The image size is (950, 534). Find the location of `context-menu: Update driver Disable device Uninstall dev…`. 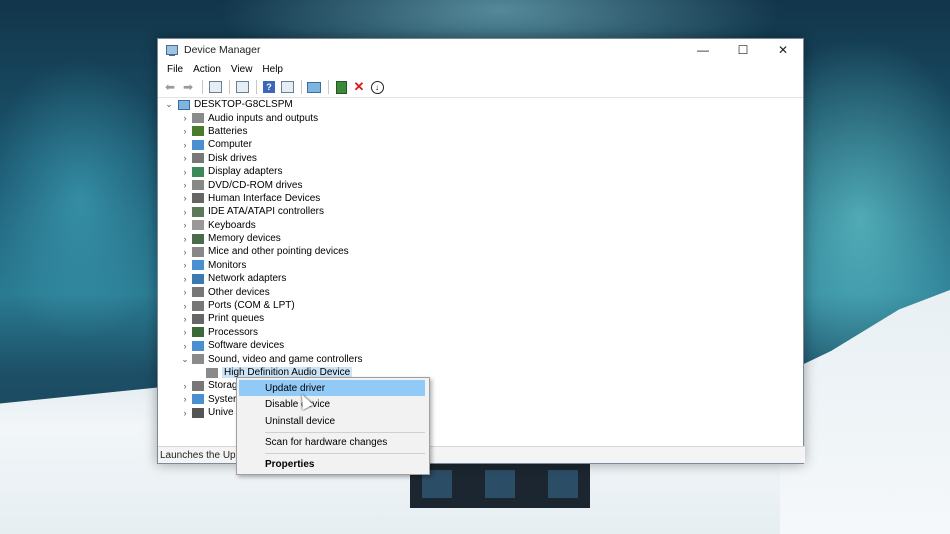

context-menu: Update driver Disable device Uninstall dev… is located at coordinates (333, 426).